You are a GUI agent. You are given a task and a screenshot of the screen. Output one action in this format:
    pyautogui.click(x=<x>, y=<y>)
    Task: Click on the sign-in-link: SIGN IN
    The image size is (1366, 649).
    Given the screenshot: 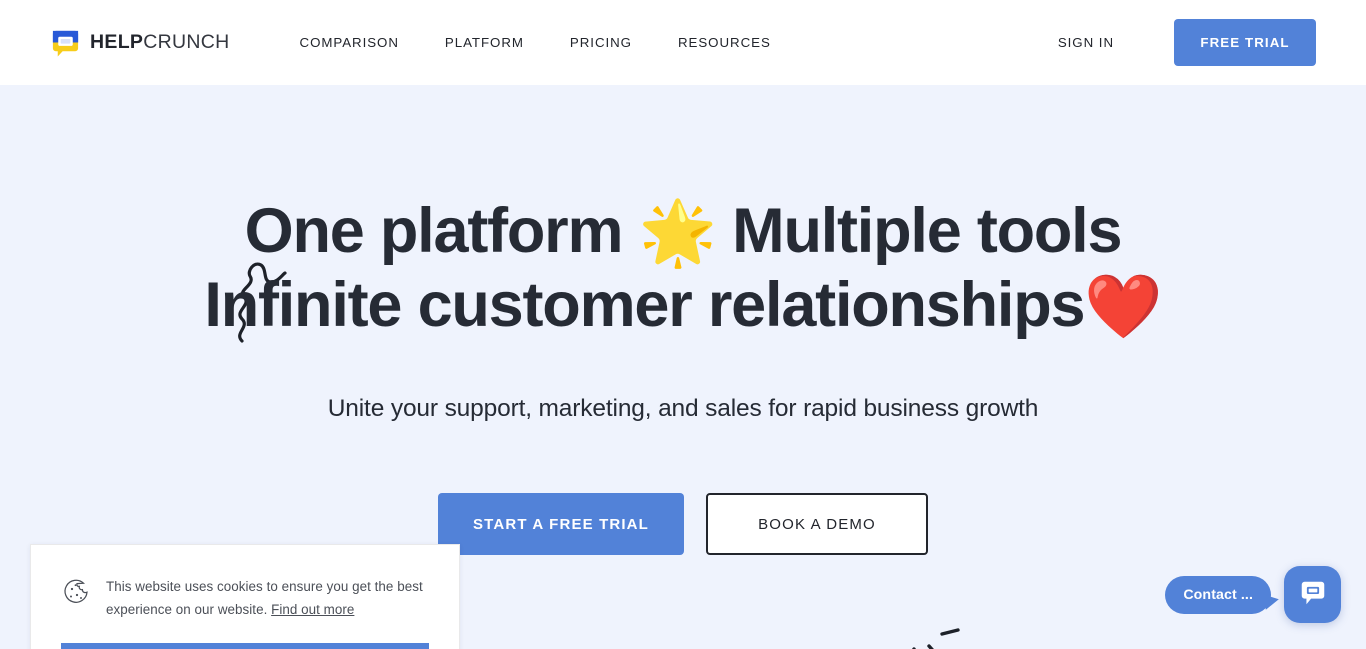 What is the action you would take?
    pyautogui.click(x=1086, y=42)
    